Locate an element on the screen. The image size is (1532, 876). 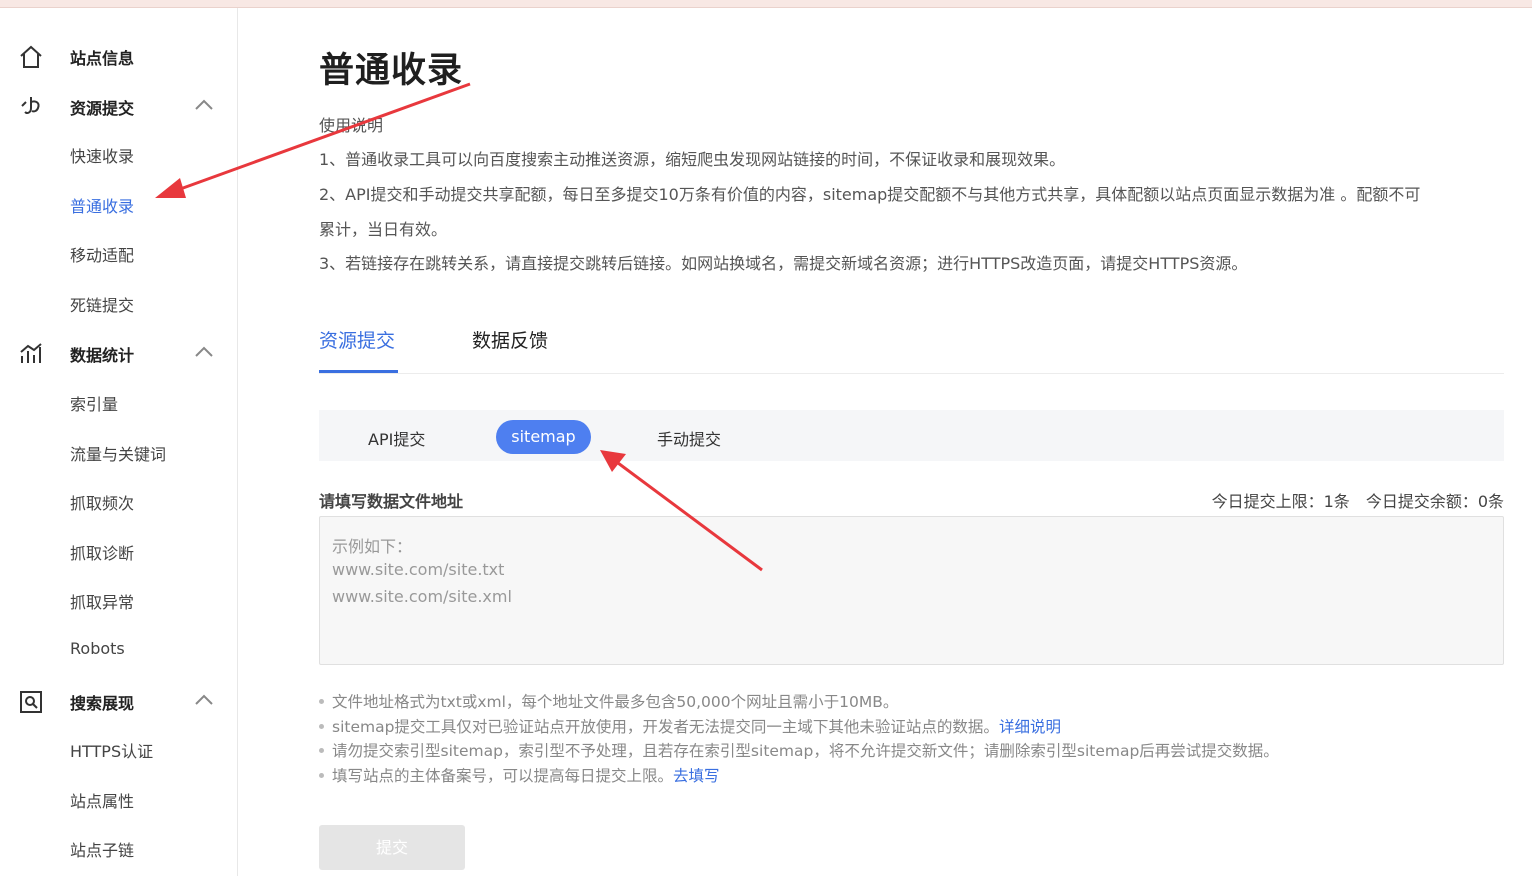
sidebar-item-deadlink: 死链提交 is located at coordinates (102, 304).